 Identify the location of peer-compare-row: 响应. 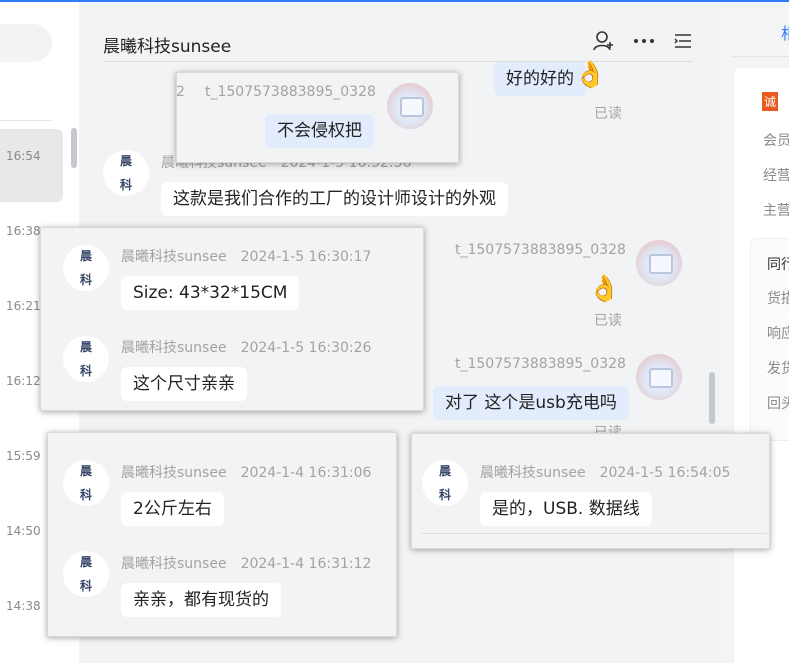
(778, 334).